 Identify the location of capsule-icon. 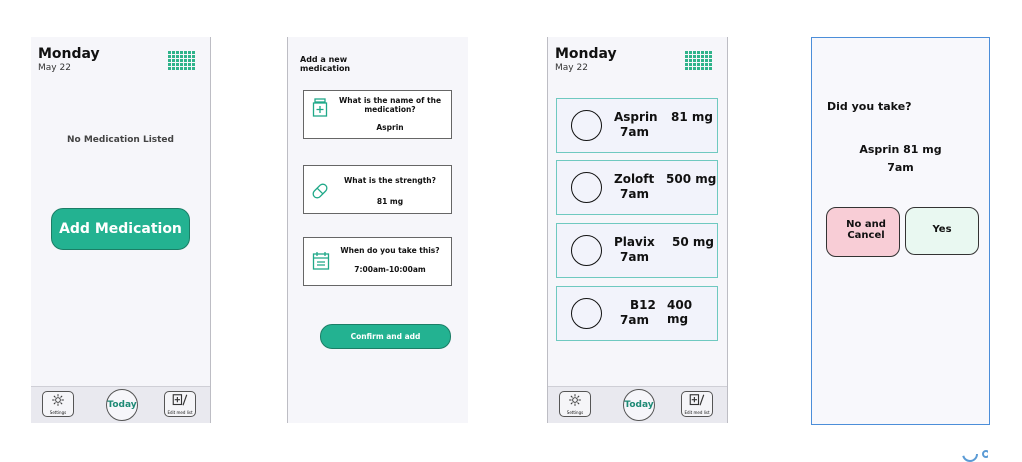
(320, 191).